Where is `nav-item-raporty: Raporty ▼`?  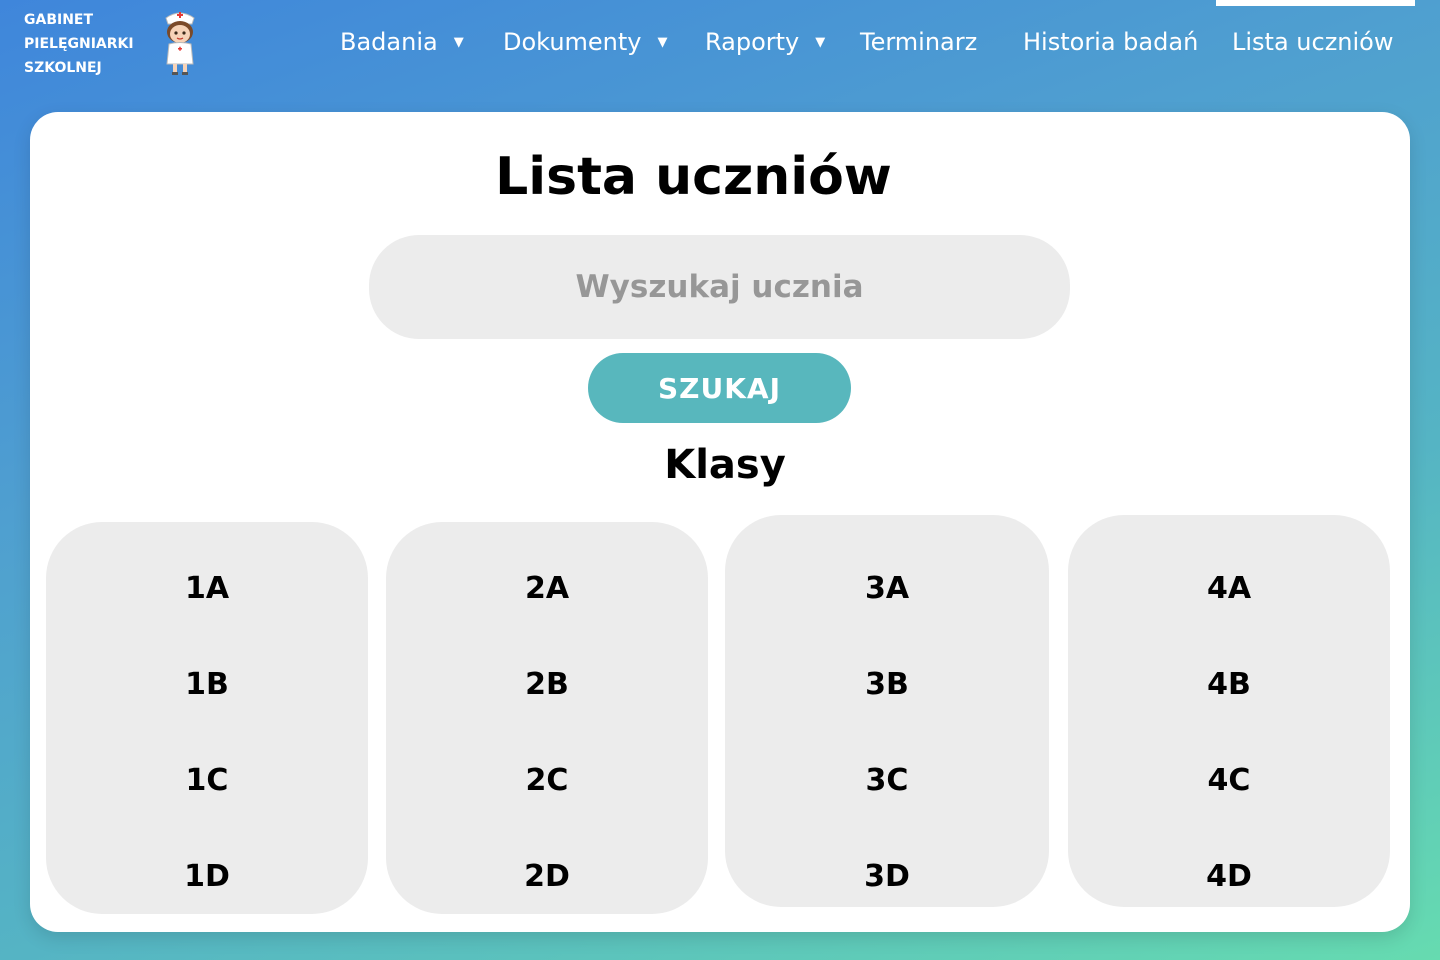 nav-item-raporty: Raporty ▼ is located at coordinates (765, 42).